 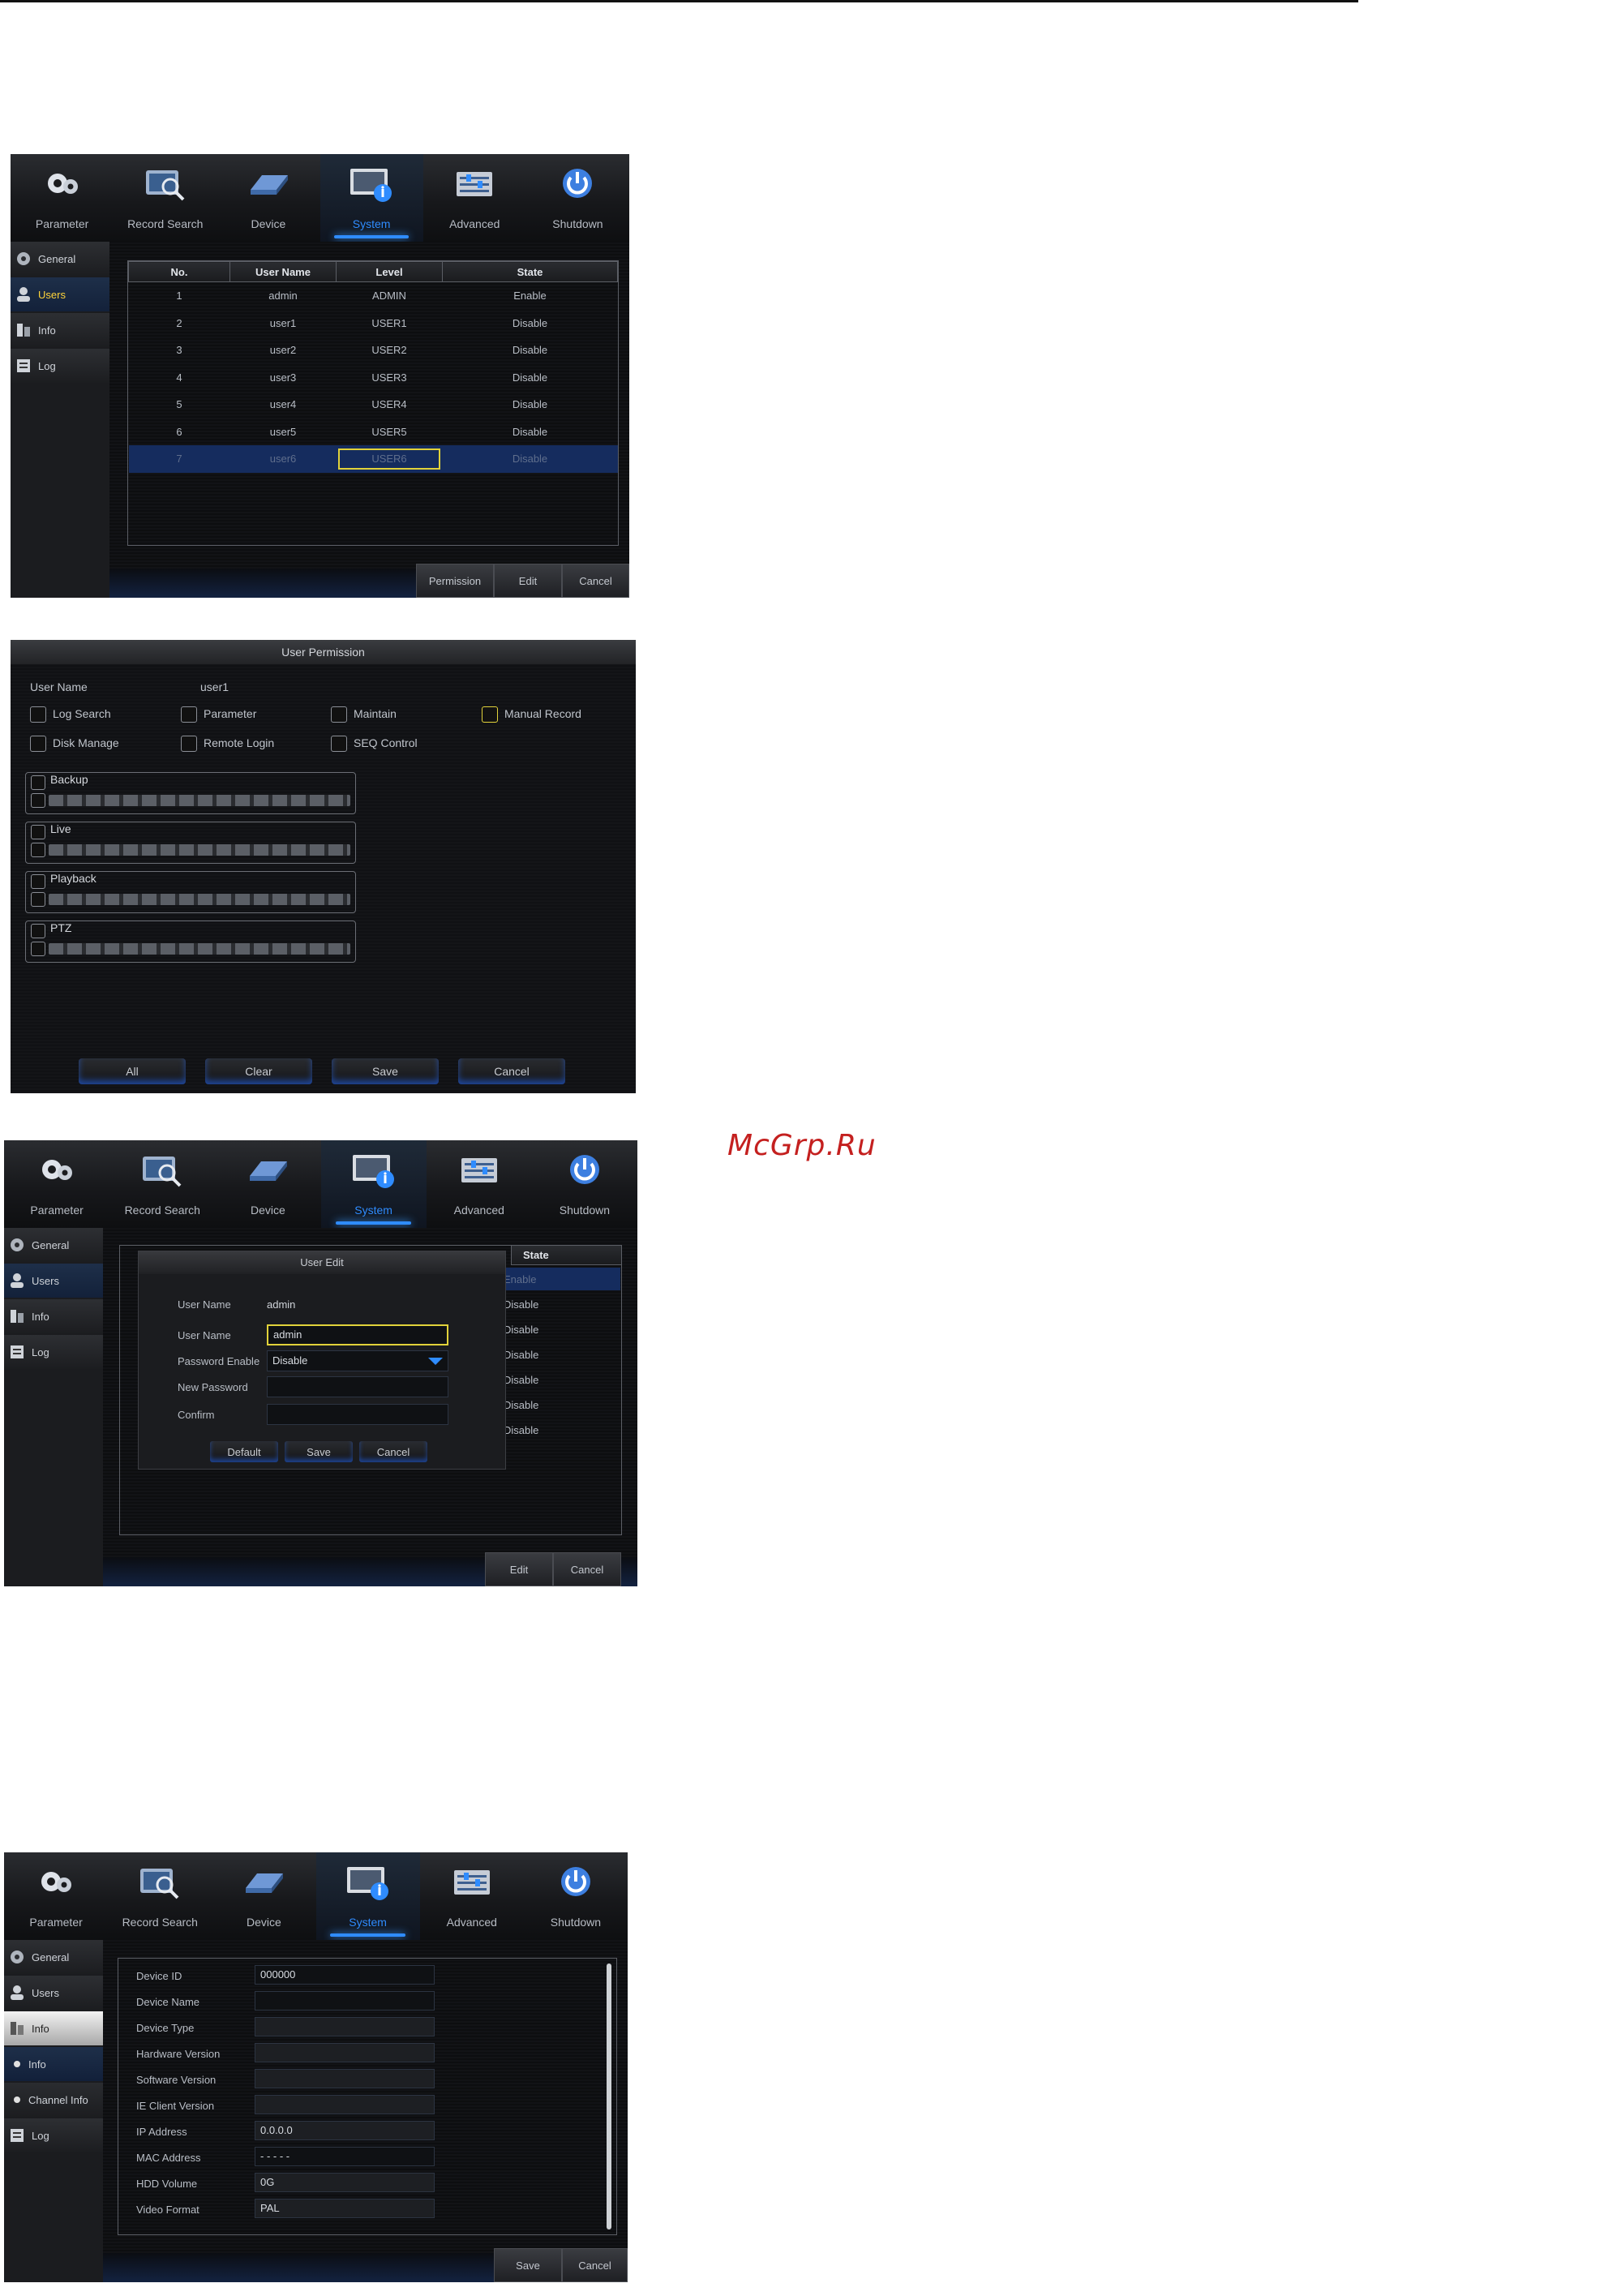 I want to click on sidebar-item-label: Users, so click(x=45, y=1992).